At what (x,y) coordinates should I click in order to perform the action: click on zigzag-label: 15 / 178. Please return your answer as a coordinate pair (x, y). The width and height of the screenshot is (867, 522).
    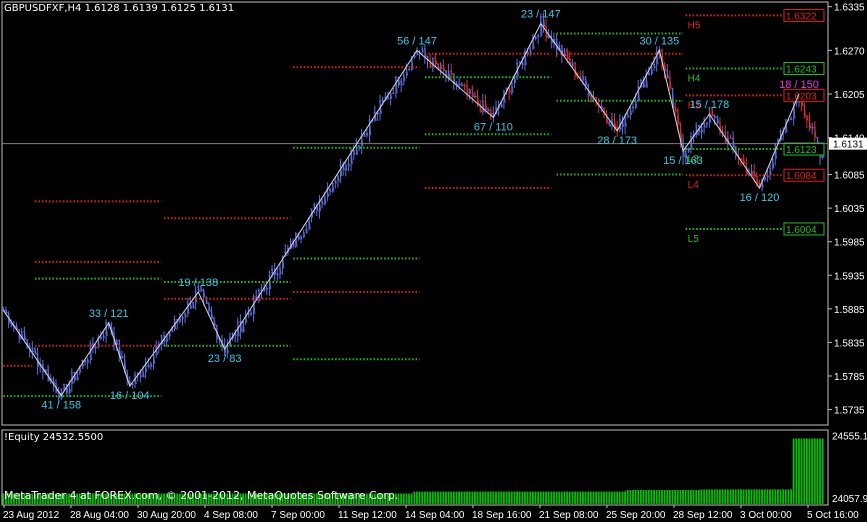
    Looking at the image, I should click on (710, 105).